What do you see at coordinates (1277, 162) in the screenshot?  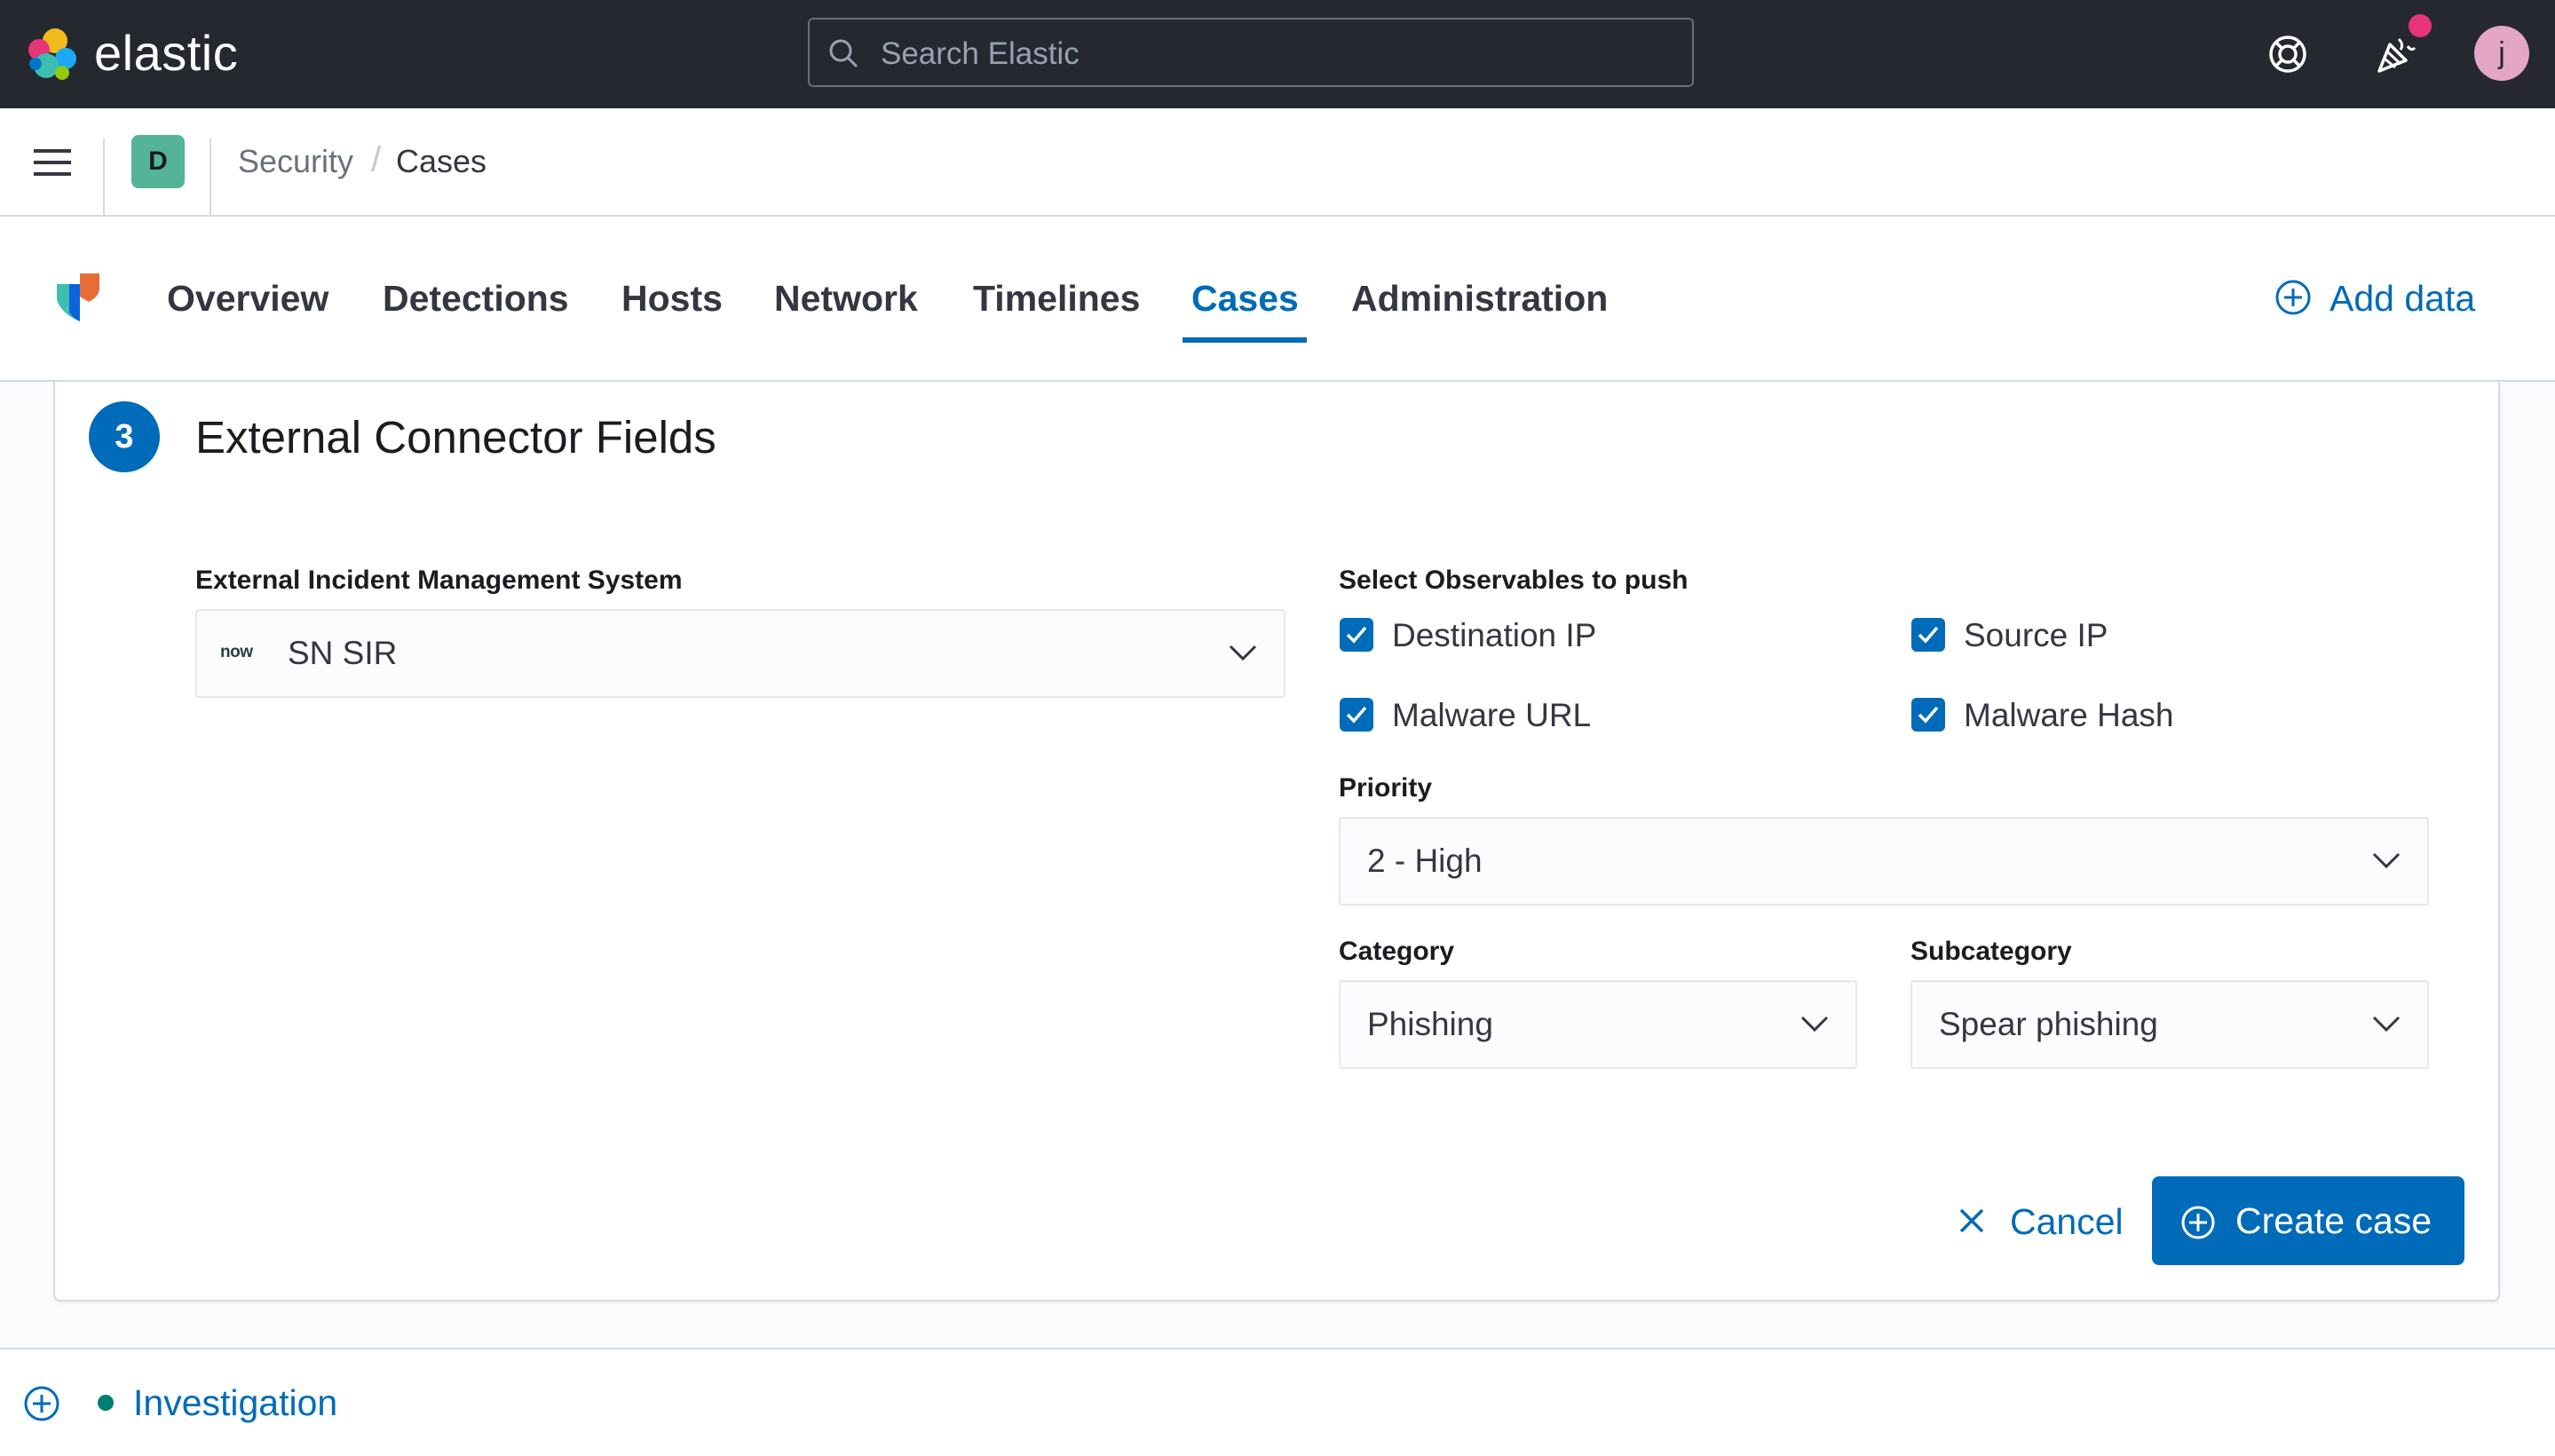 I see `breadcrumb-bar` at bounding box center [1277, 162].